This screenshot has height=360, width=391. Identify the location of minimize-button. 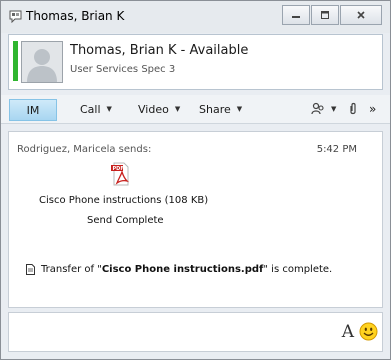
(296, 15).